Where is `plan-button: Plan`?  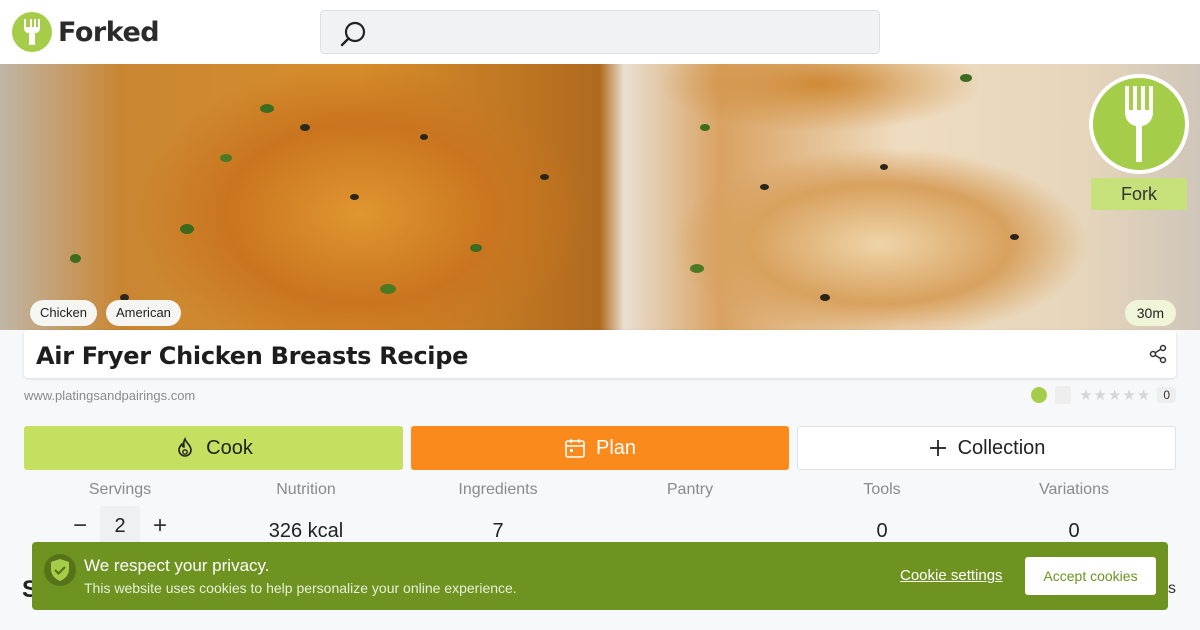
plan-button: Plan is located at coordinates (600, 448).